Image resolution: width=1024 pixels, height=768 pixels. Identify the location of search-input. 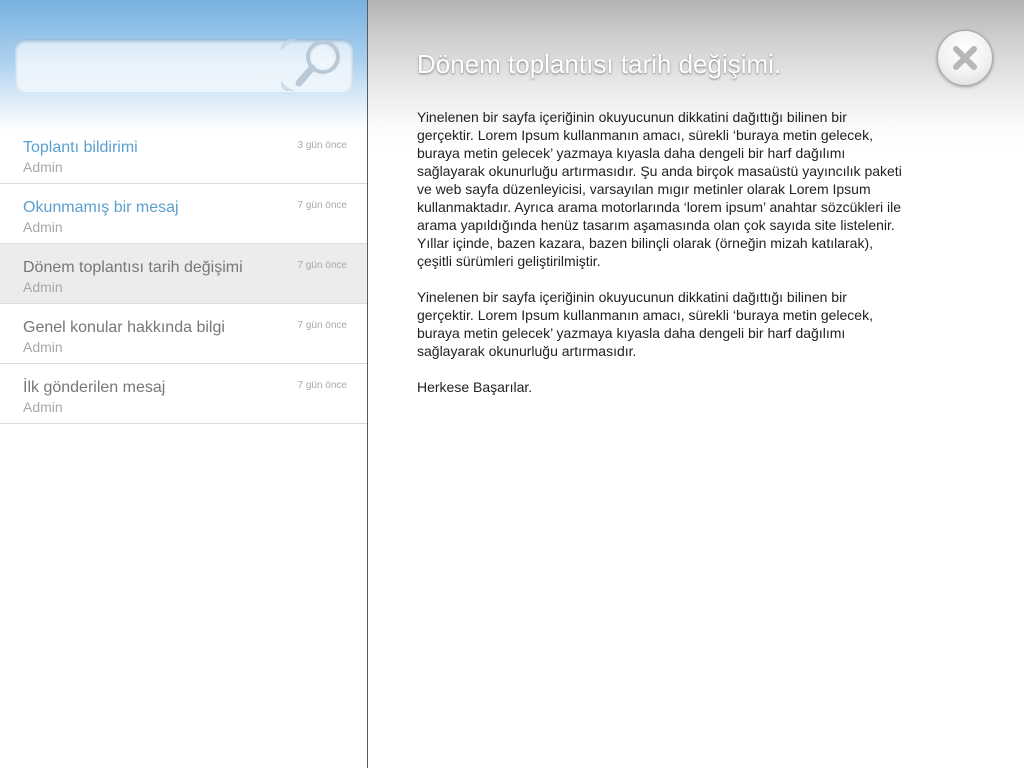
(154, 66).